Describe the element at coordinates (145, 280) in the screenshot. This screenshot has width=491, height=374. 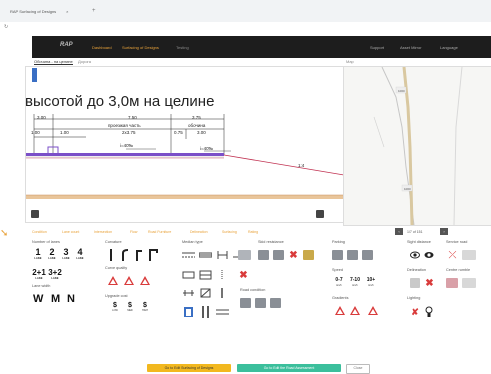
I see `curve-quality-na-icon` at that location.